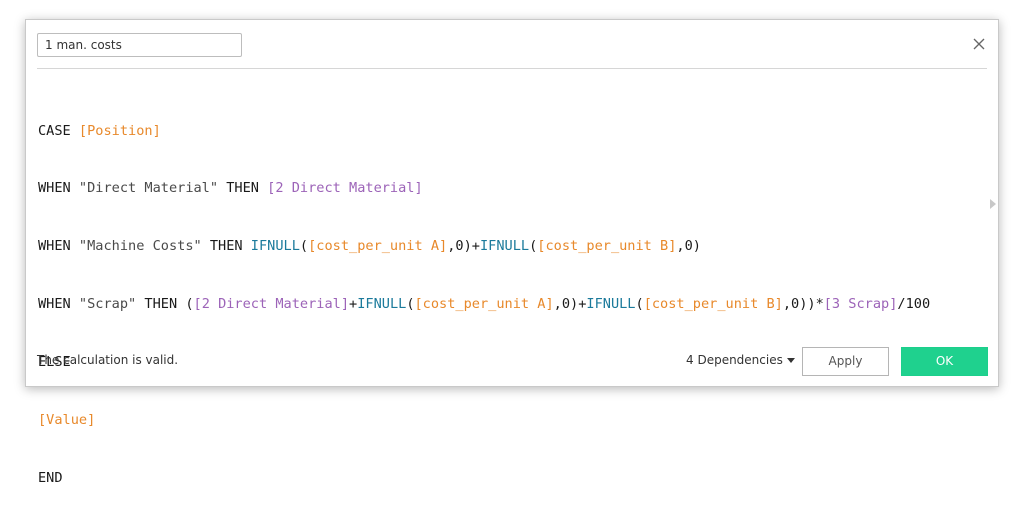 This screenshot has height=527, width=1024. I want to click on code-line: CASE [Position], so click(508, 131).